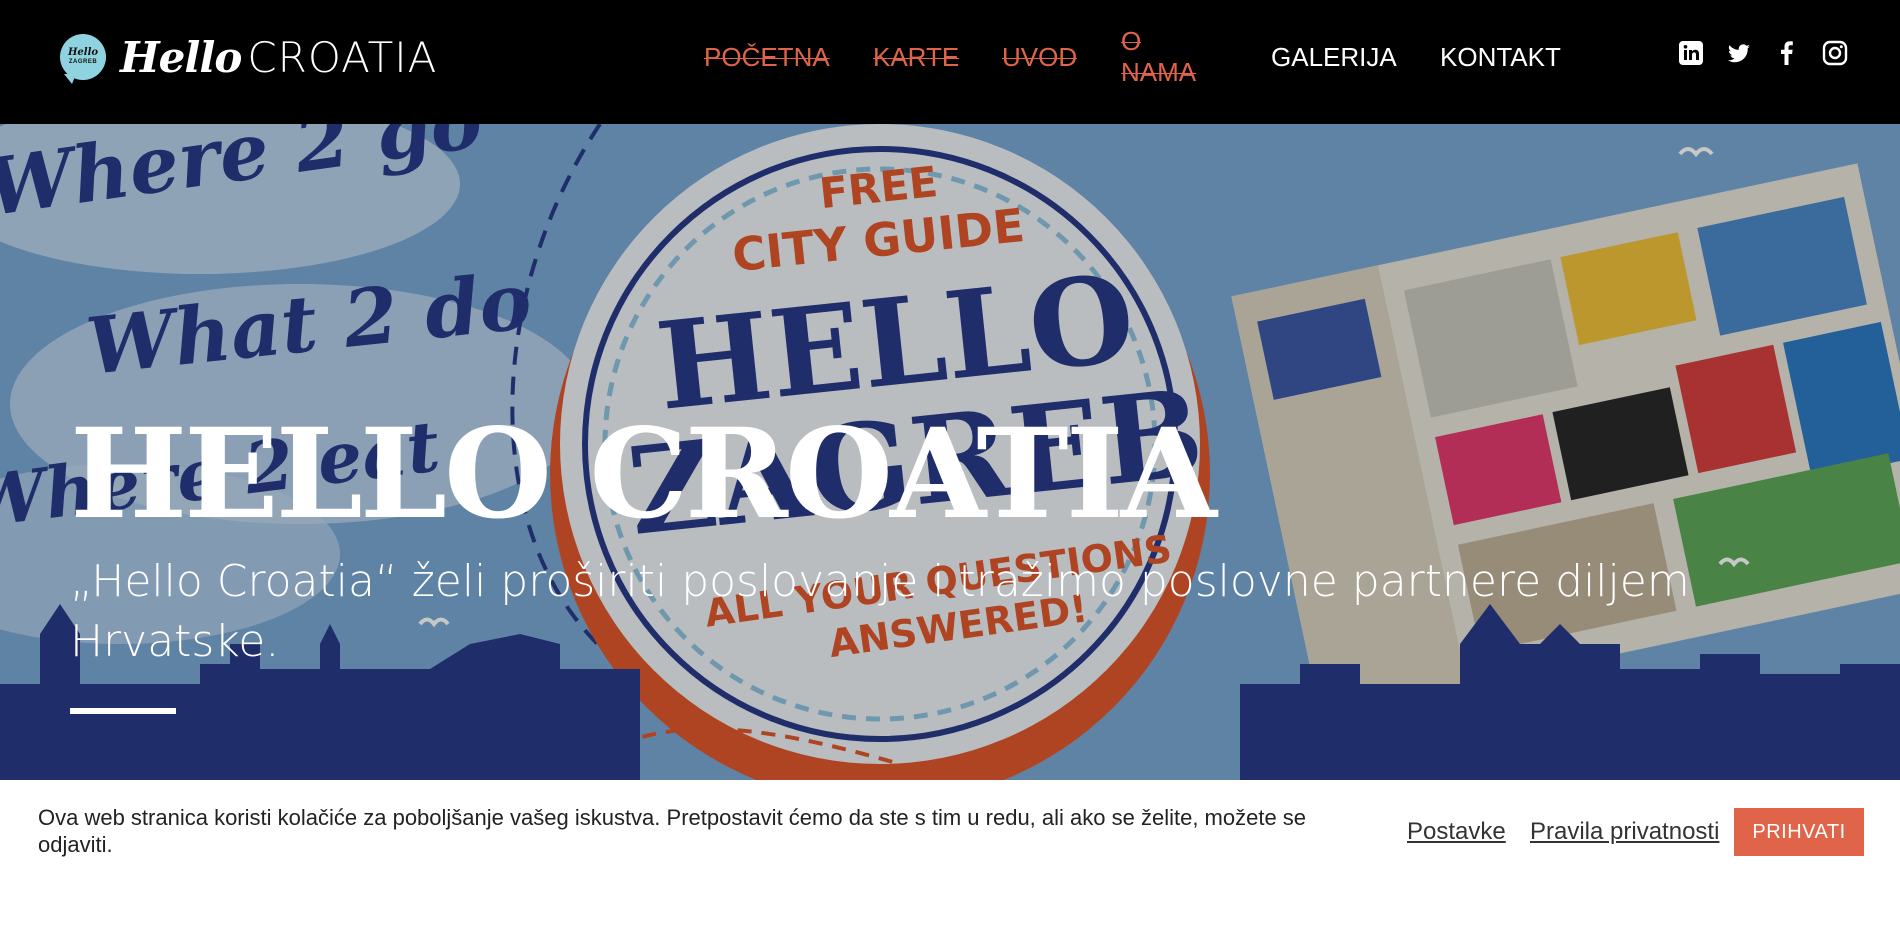 Image resolution: width=1900 pixels, height=930 pixels. I want to click on nav-item-galerija: GALERIJA, so click(1334, 57).